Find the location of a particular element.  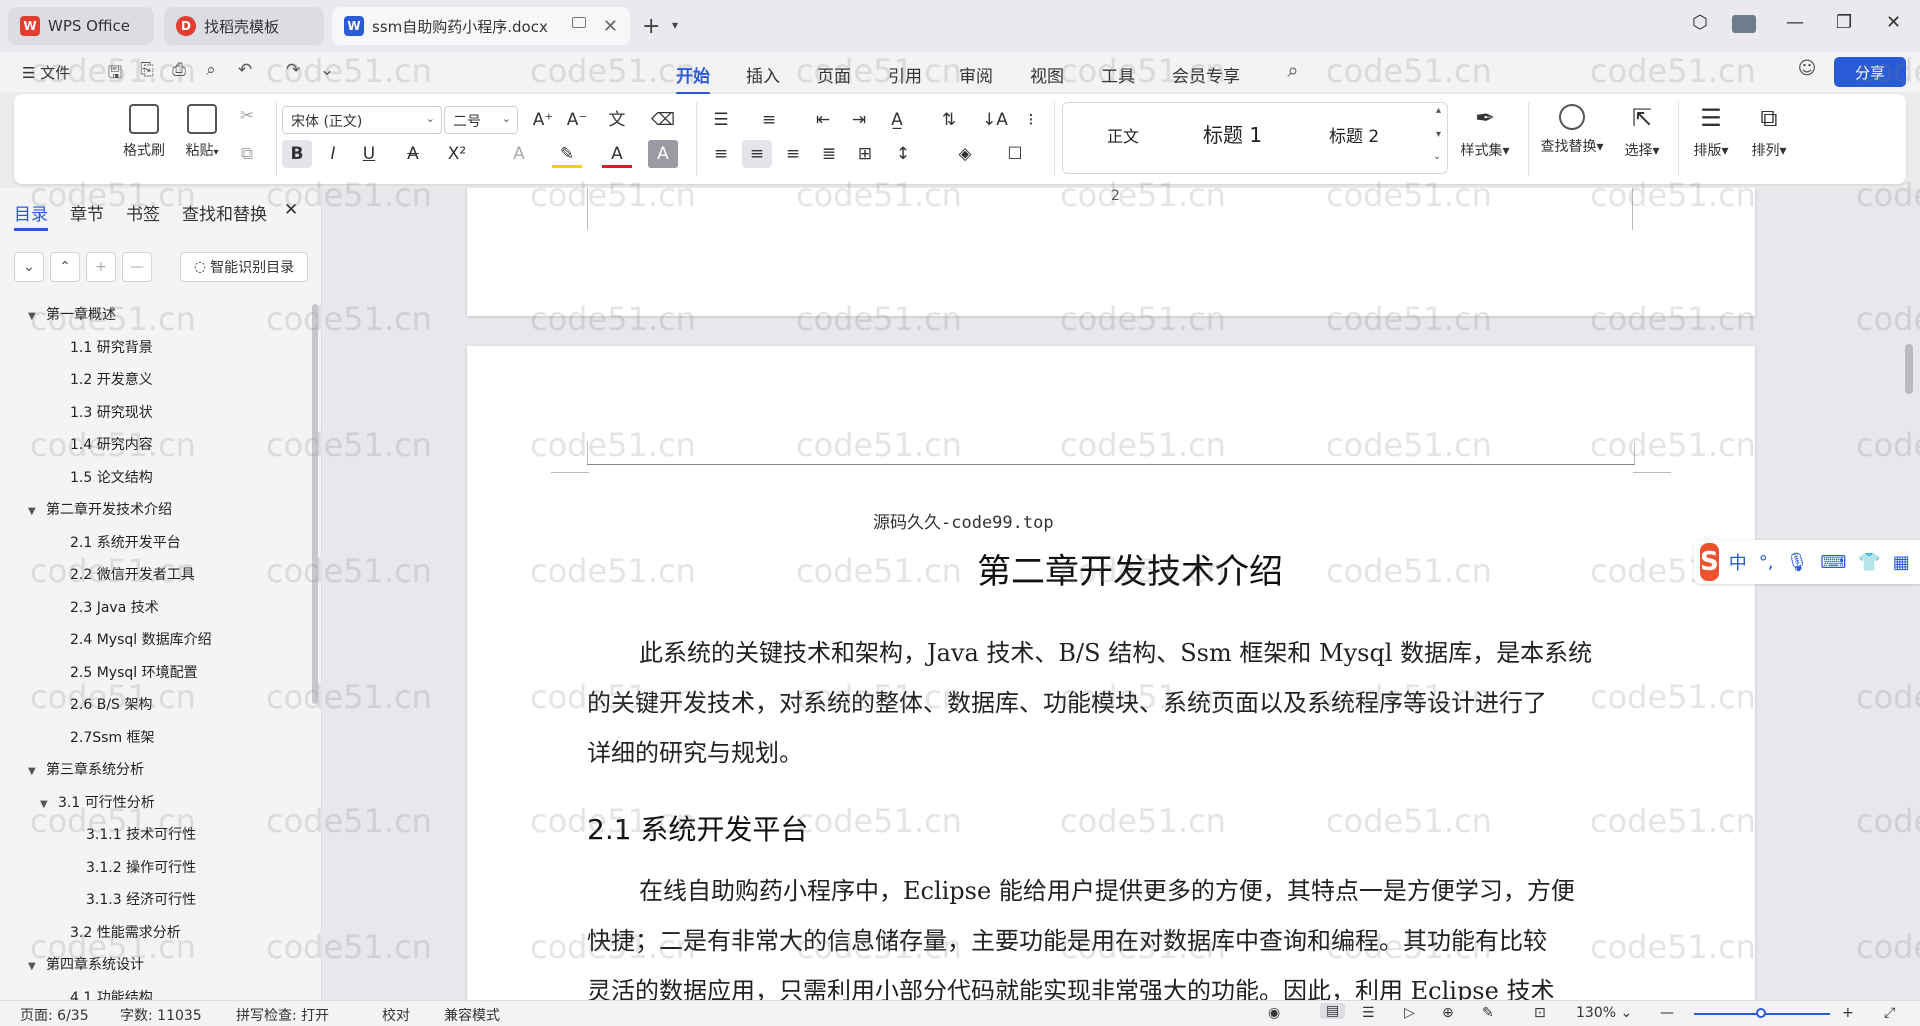

toc-item: 2.6 B/S 架构 is located at coordinates (111, 704).